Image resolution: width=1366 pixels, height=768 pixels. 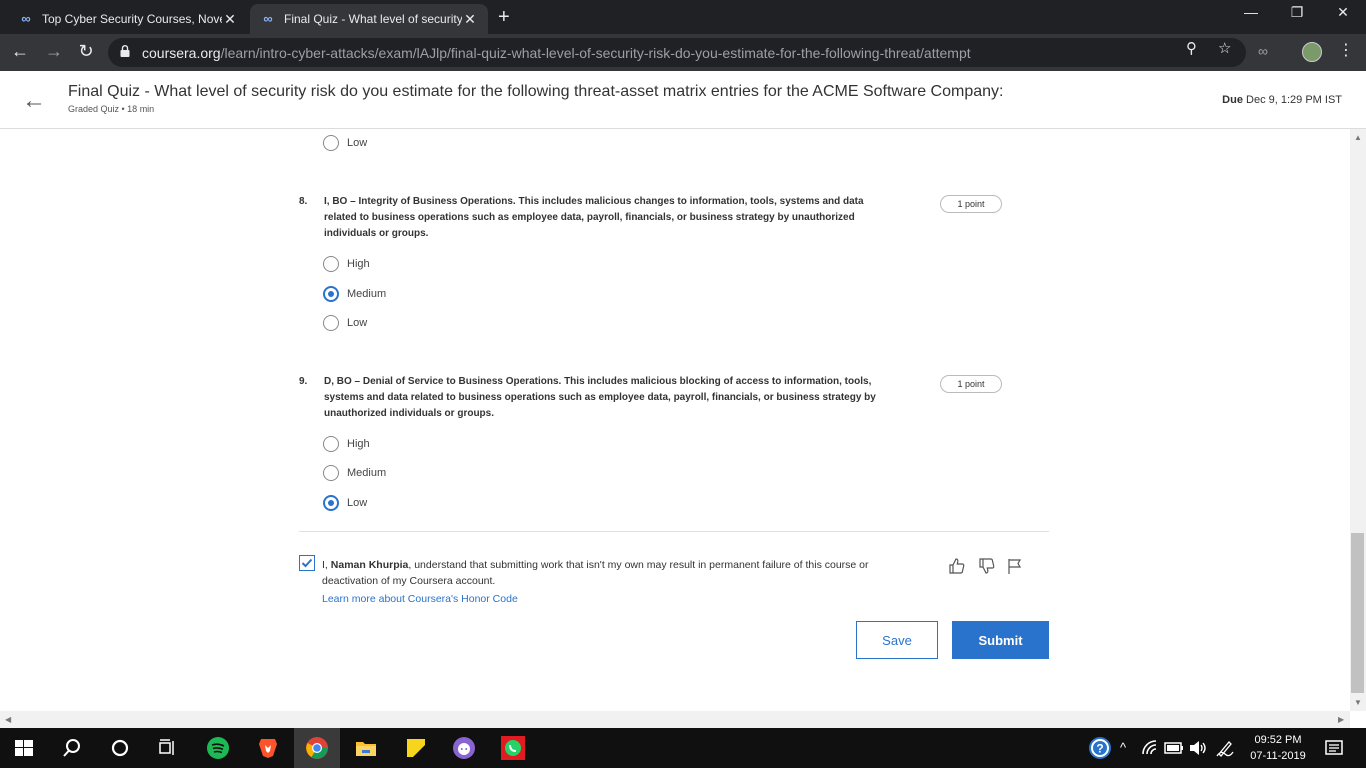 I want to click on pen-ink-icon, so click(x=1225, y=748).